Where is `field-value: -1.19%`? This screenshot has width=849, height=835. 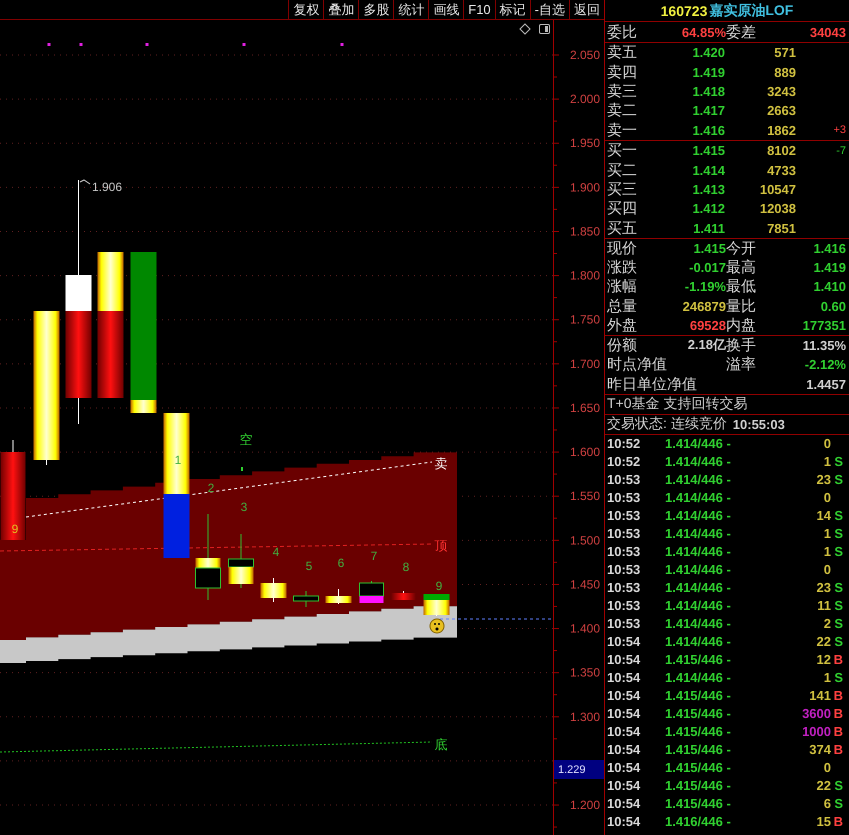
field-value: -1.19% is located at coordinates (705, 286).